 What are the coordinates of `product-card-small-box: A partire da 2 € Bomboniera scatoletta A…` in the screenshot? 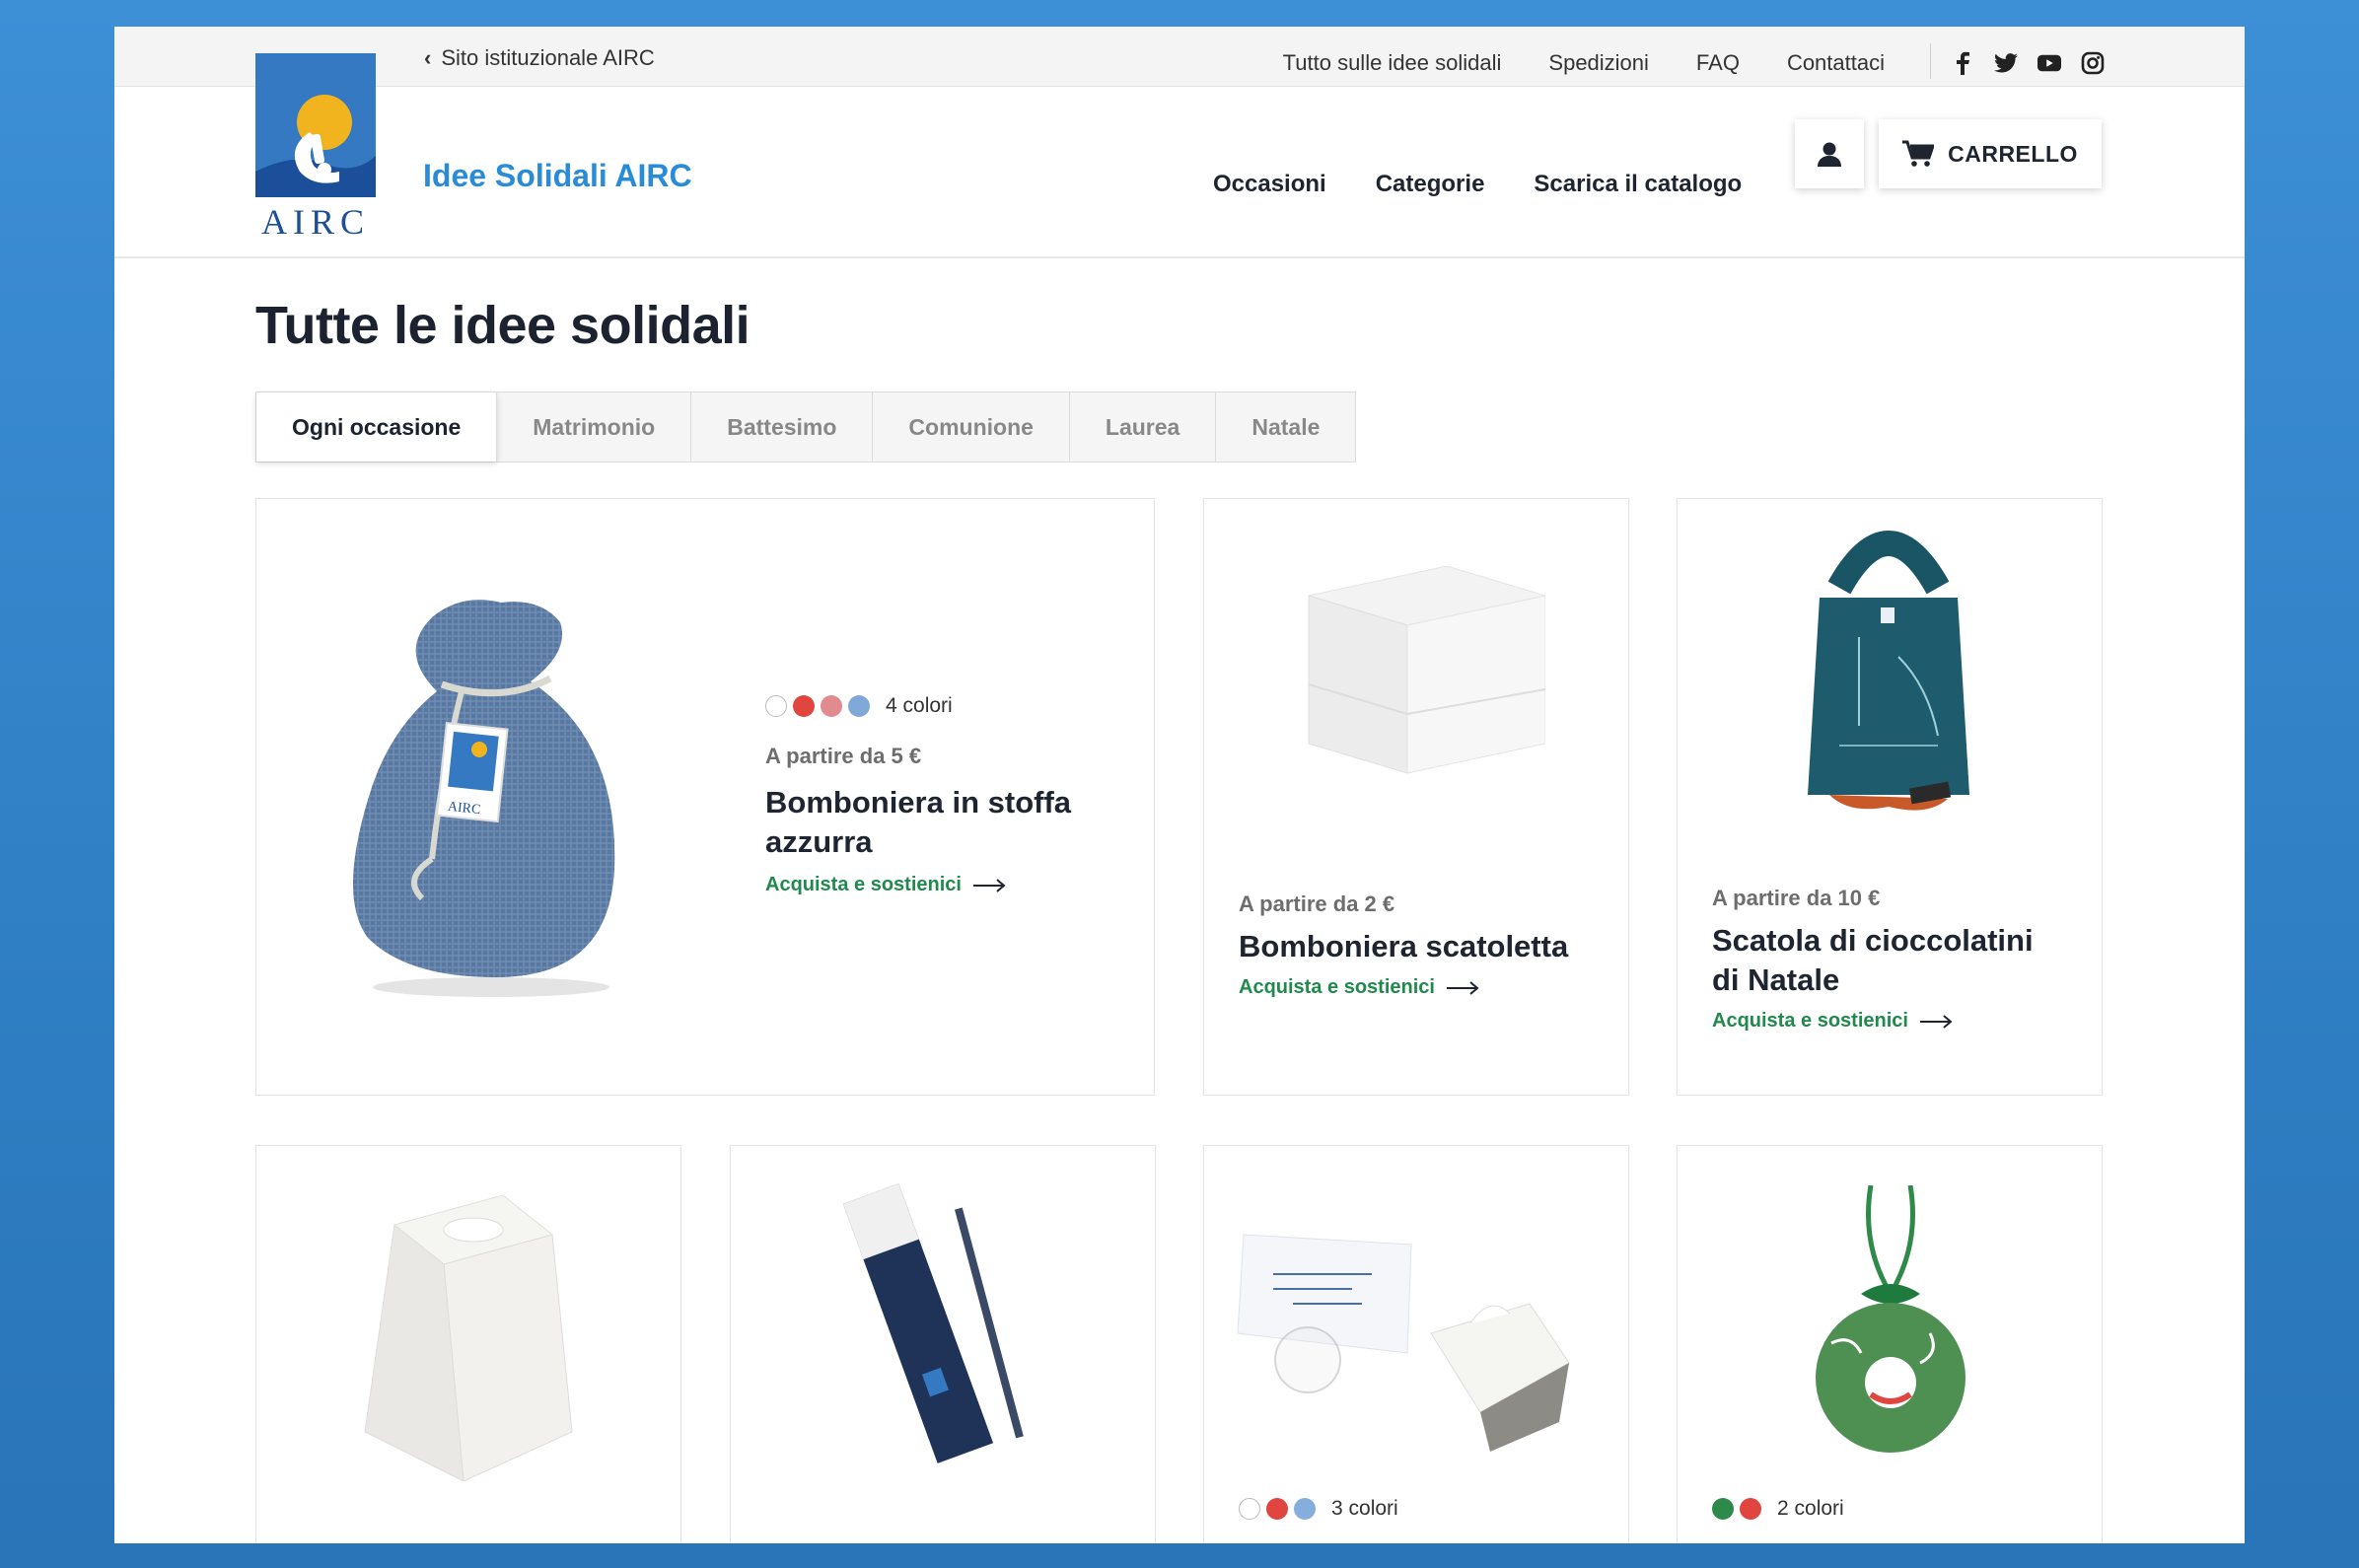 It's located at (1416, 797).